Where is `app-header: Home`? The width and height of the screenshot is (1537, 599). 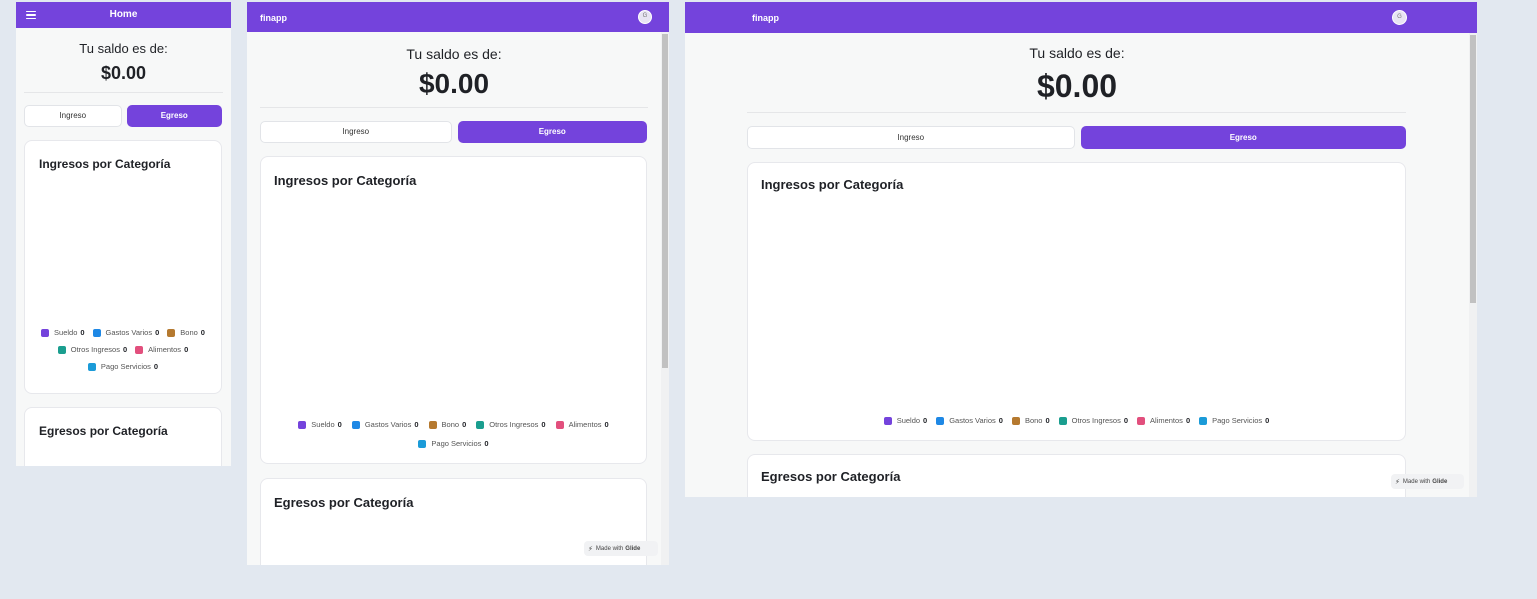 app-header: Home is located at coordinates (123, 15).